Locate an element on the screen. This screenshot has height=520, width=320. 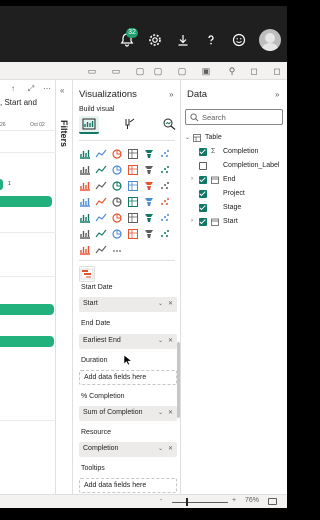
more-options-icon: ⋯ is located at coordinates (47, 89).